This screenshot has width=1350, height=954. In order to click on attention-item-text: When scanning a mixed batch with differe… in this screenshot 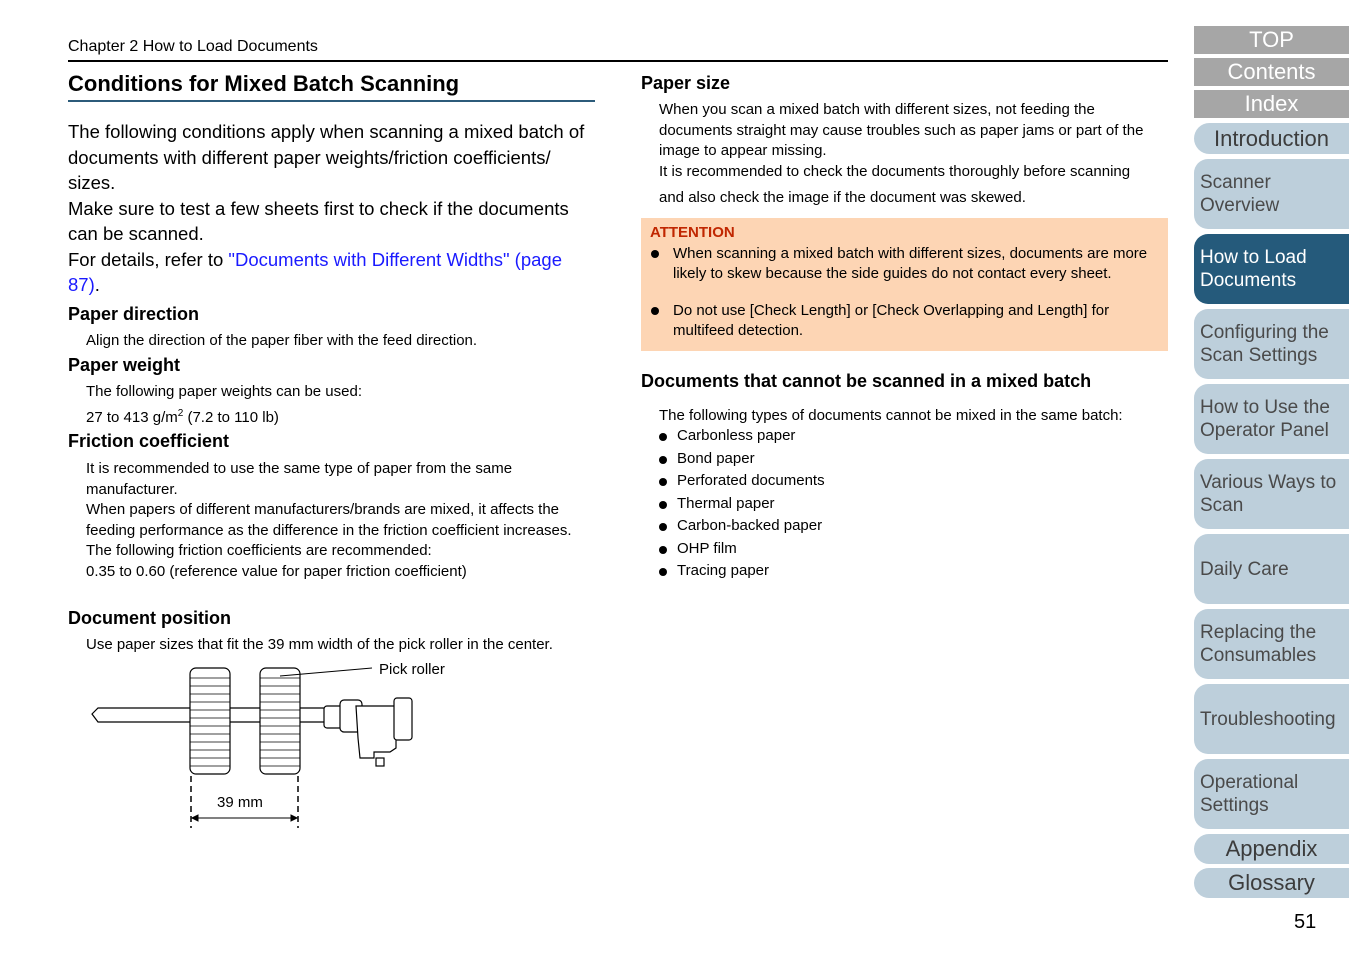, I will do `click(910, 263)`.